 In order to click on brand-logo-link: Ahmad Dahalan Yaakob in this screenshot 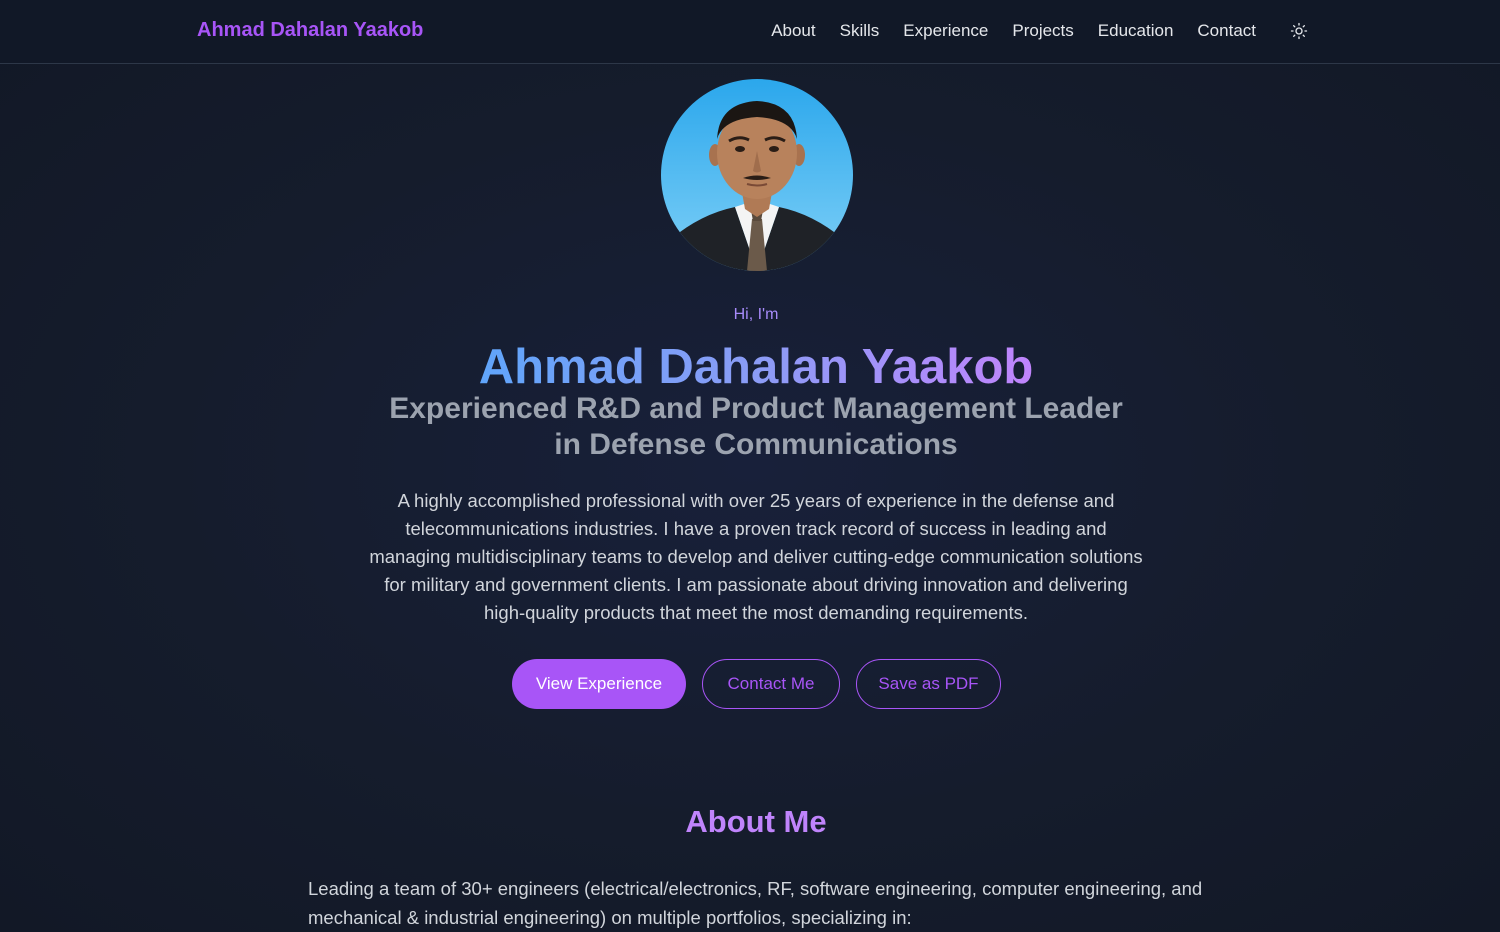, I will do `click(310, 30)`.